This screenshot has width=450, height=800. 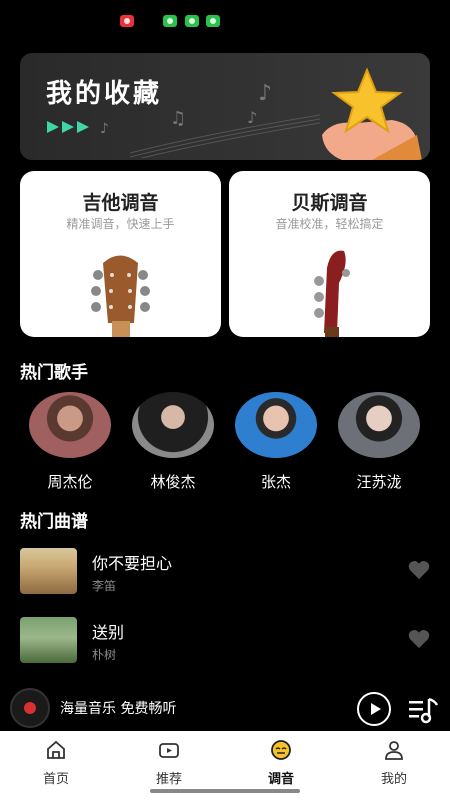 I want to click on video-icon, so click(x=169, y=750).